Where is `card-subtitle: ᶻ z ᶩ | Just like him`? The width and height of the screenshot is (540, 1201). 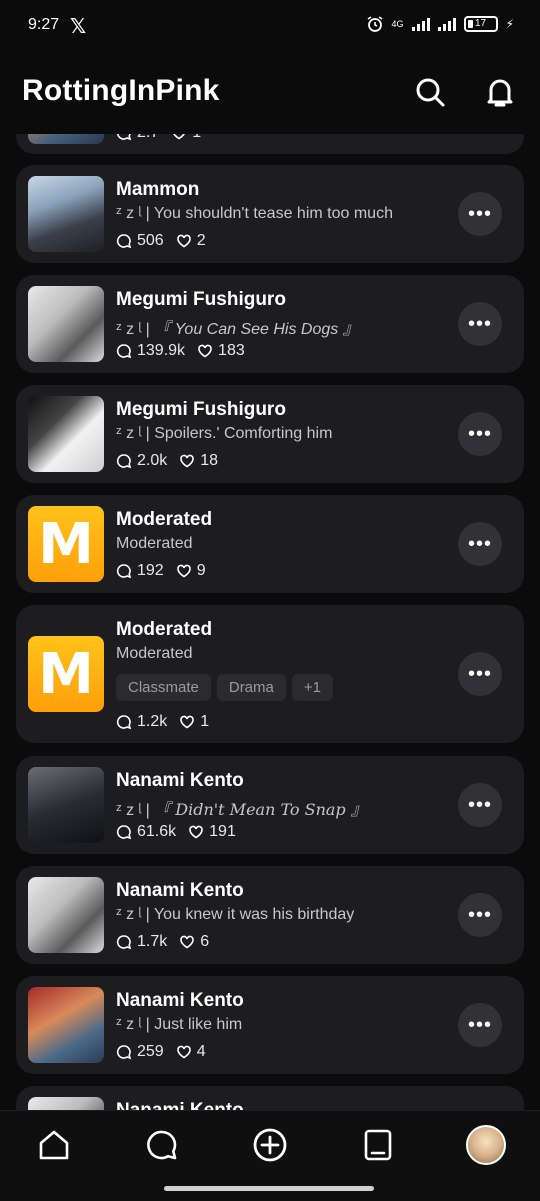 card-subtitle: ᶻ z ᶩ | Just like him is located at coordinates (179, 1024).